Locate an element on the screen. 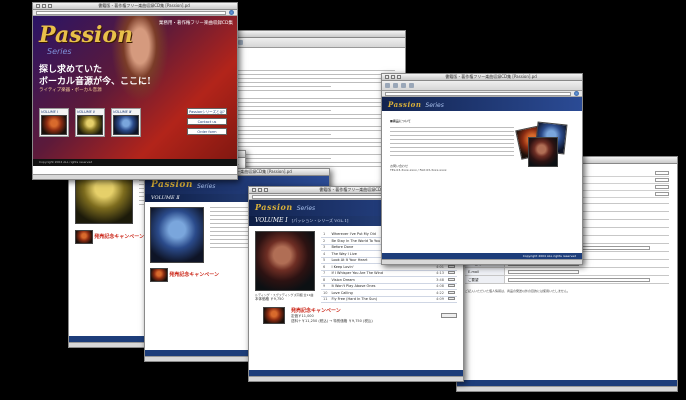  vol1-order-button is located at coordinates (449, 315).